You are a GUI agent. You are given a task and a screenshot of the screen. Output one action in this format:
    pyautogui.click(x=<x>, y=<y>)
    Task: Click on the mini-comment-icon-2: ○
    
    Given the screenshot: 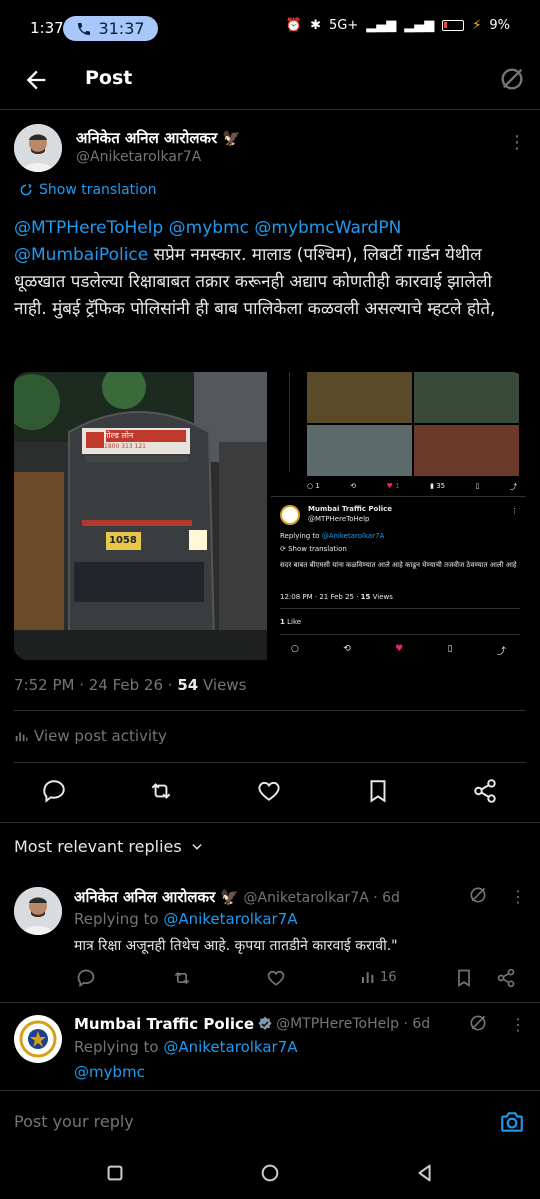 What is the action you would take?
    pyautogui.click(x=295, y=649)
    